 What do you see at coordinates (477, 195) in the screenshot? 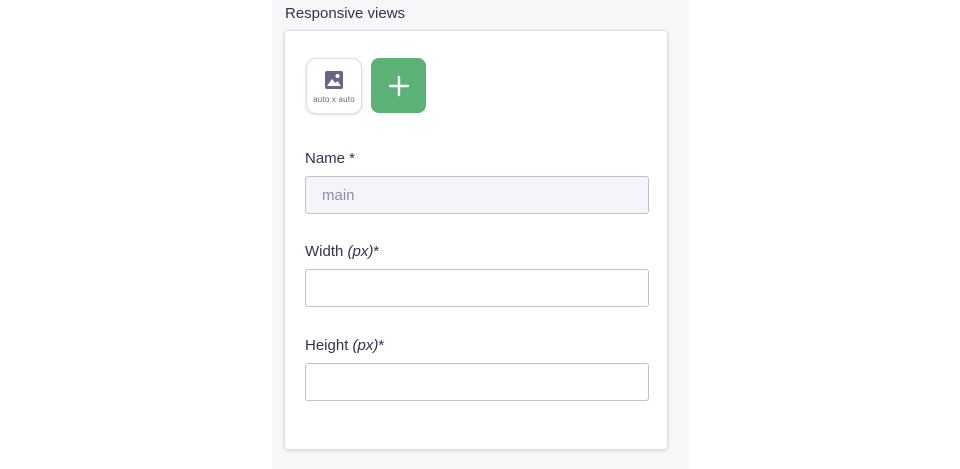
I see `name-input` at bounding box center [477, 195].